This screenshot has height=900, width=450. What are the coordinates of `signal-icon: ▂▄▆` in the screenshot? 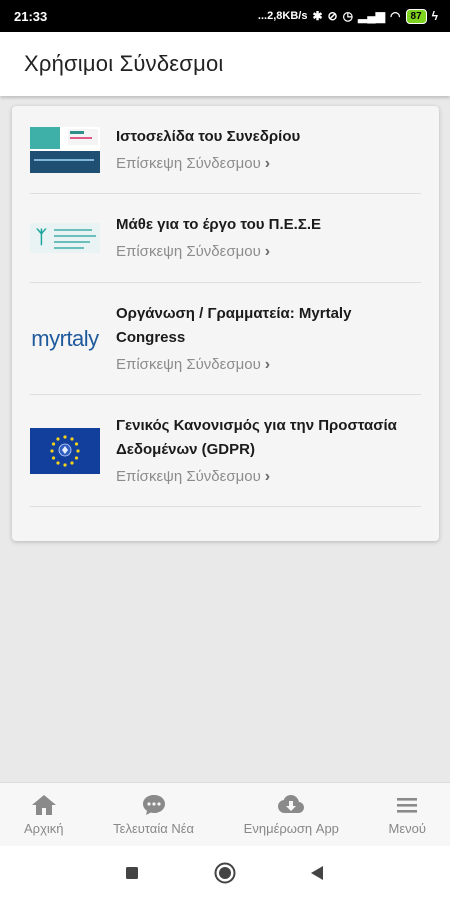 It's located at (372, 16).